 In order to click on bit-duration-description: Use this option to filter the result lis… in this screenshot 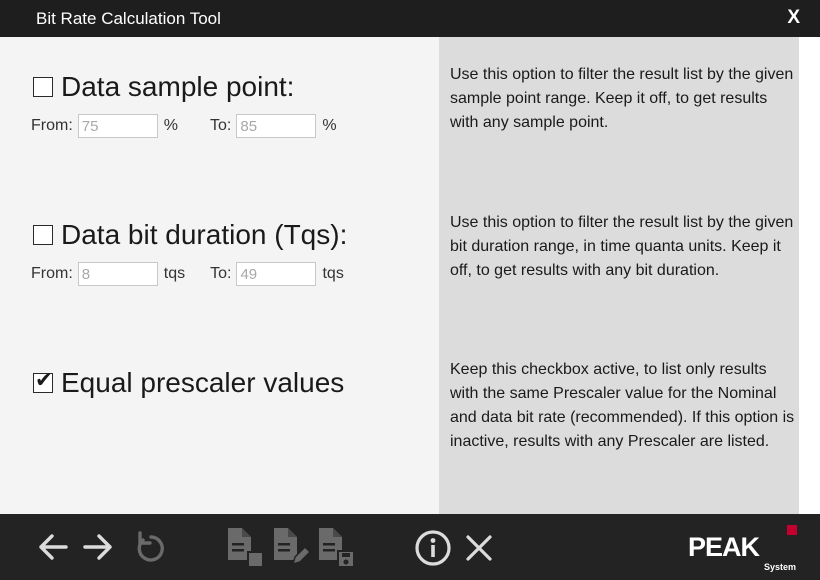, I will do `click(622, 246)`.